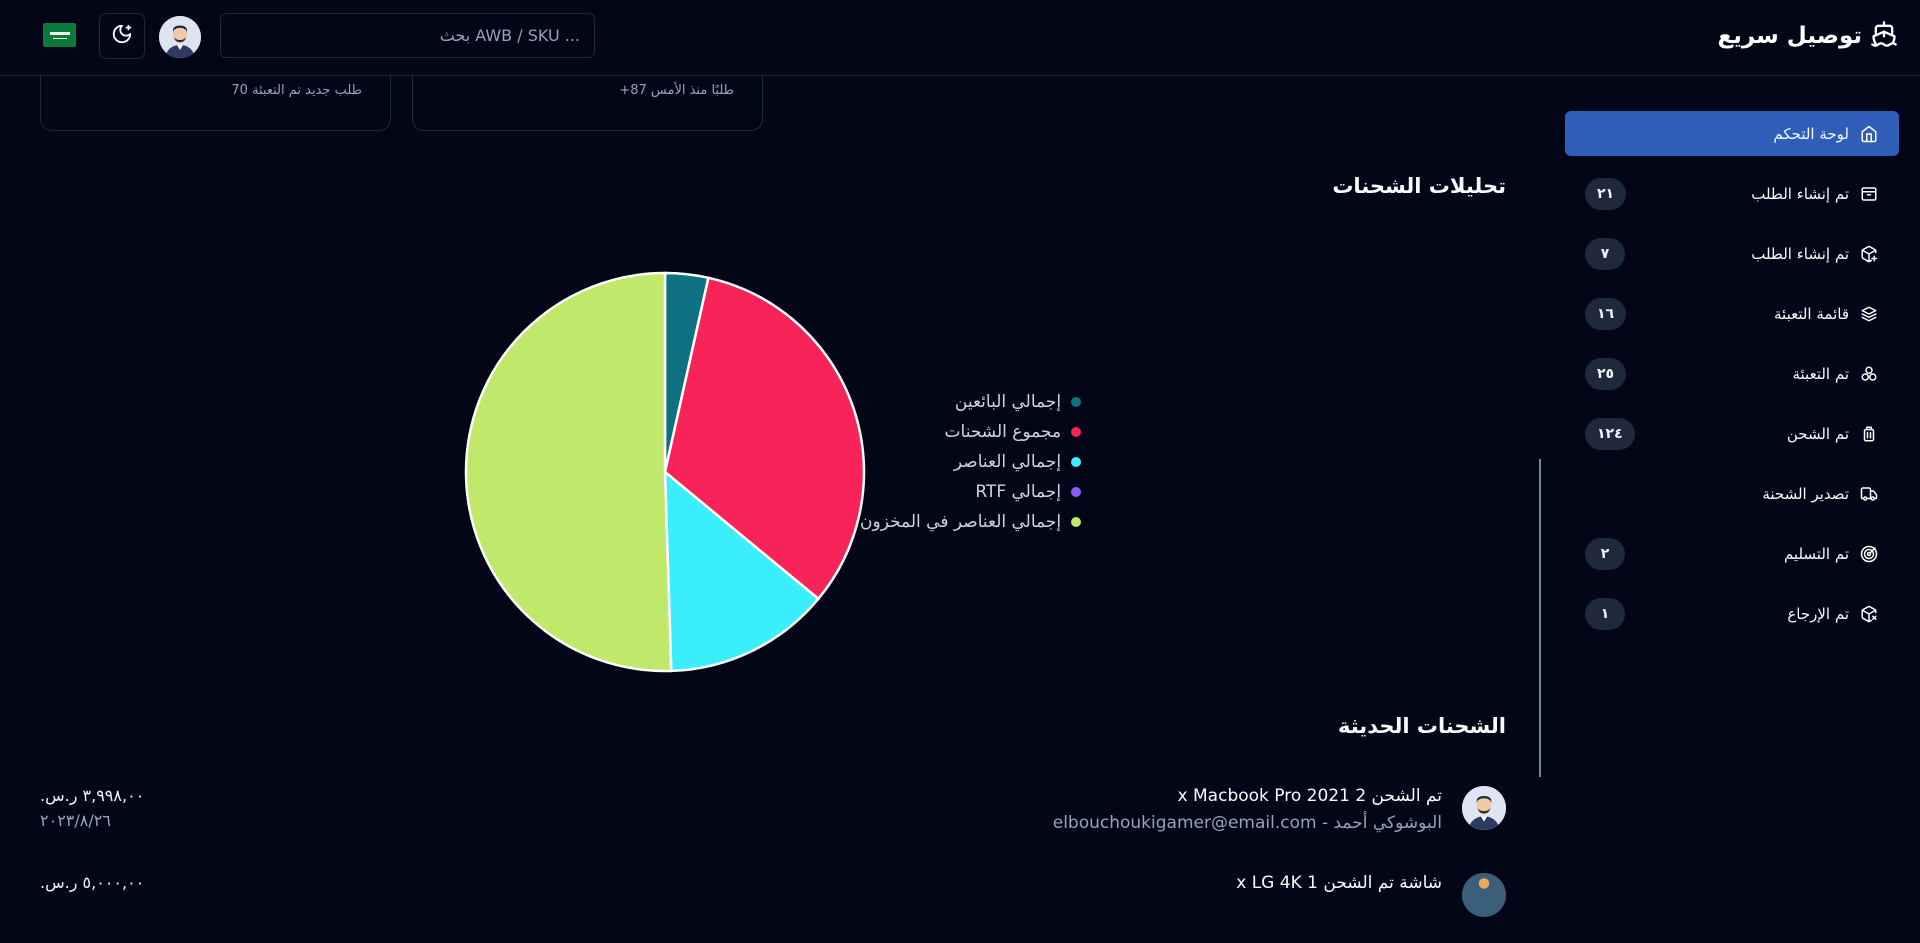 The image size is (1920, 943). I want to click on flag-emblem-icon, so click(59, 33).